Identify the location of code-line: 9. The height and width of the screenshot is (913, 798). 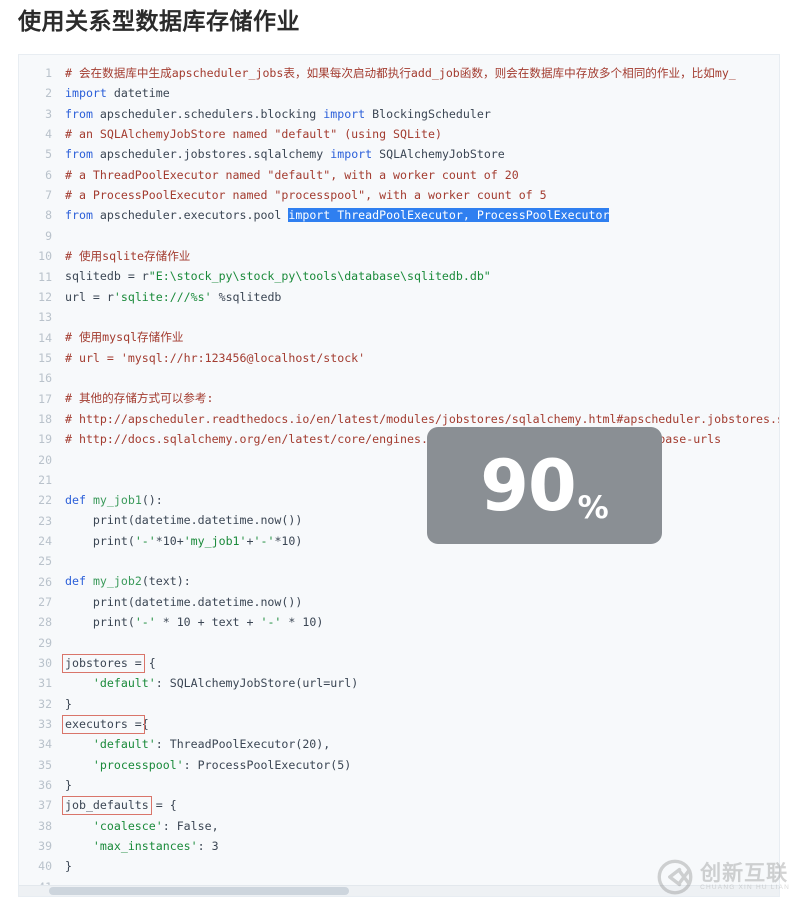
(399, 236).